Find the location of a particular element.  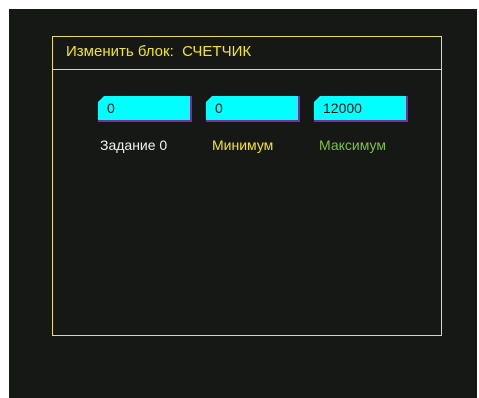

maximum-label: Максимум is located at coordinates (352, 145).